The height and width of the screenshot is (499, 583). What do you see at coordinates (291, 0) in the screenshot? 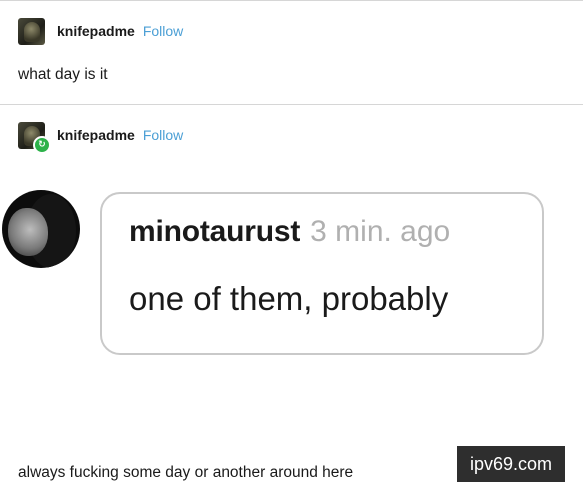
I see `top-divider` at bounding box center [291, 0].